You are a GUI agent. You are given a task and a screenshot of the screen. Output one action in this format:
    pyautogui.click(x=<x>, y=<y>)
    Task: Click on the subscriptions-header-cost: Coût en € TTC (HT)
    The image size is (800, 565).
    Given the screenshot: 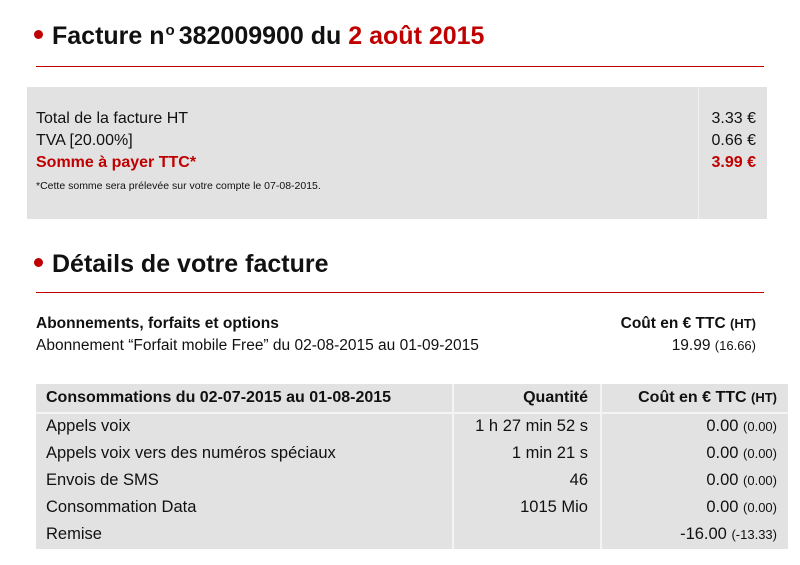 What is the action you would take?
    pyautogui.click(x=688, y=324)
    